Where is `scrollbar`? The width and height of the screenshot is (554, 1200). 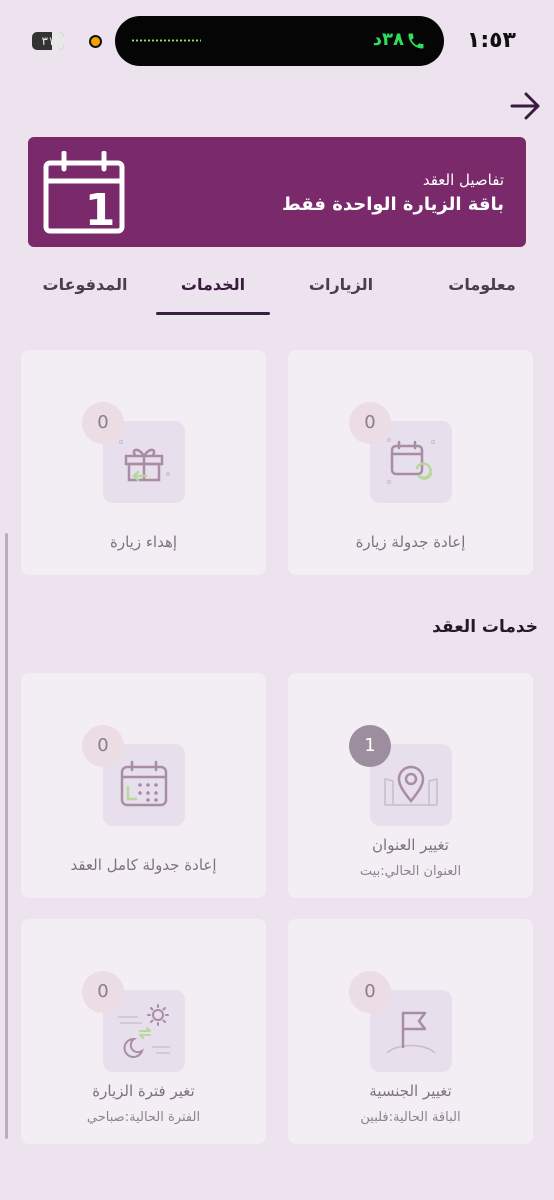
scrollbar is located at coordinates (6, 836).